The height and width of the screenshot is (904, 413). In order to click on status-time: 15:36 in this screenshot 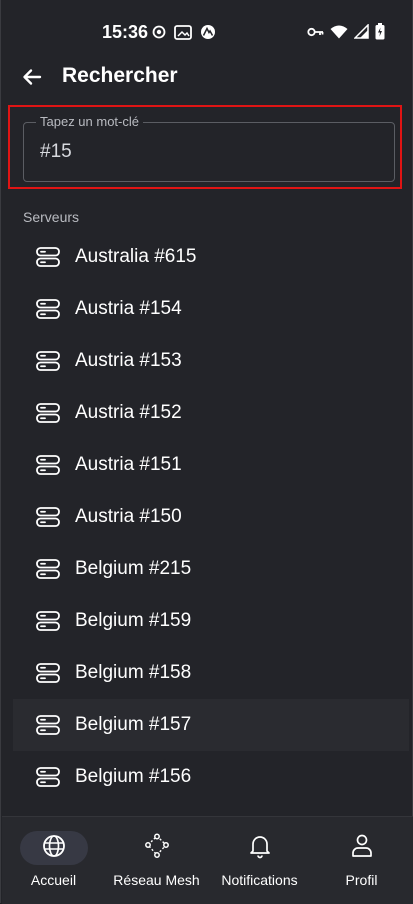, I will do `click(125, 32)`.